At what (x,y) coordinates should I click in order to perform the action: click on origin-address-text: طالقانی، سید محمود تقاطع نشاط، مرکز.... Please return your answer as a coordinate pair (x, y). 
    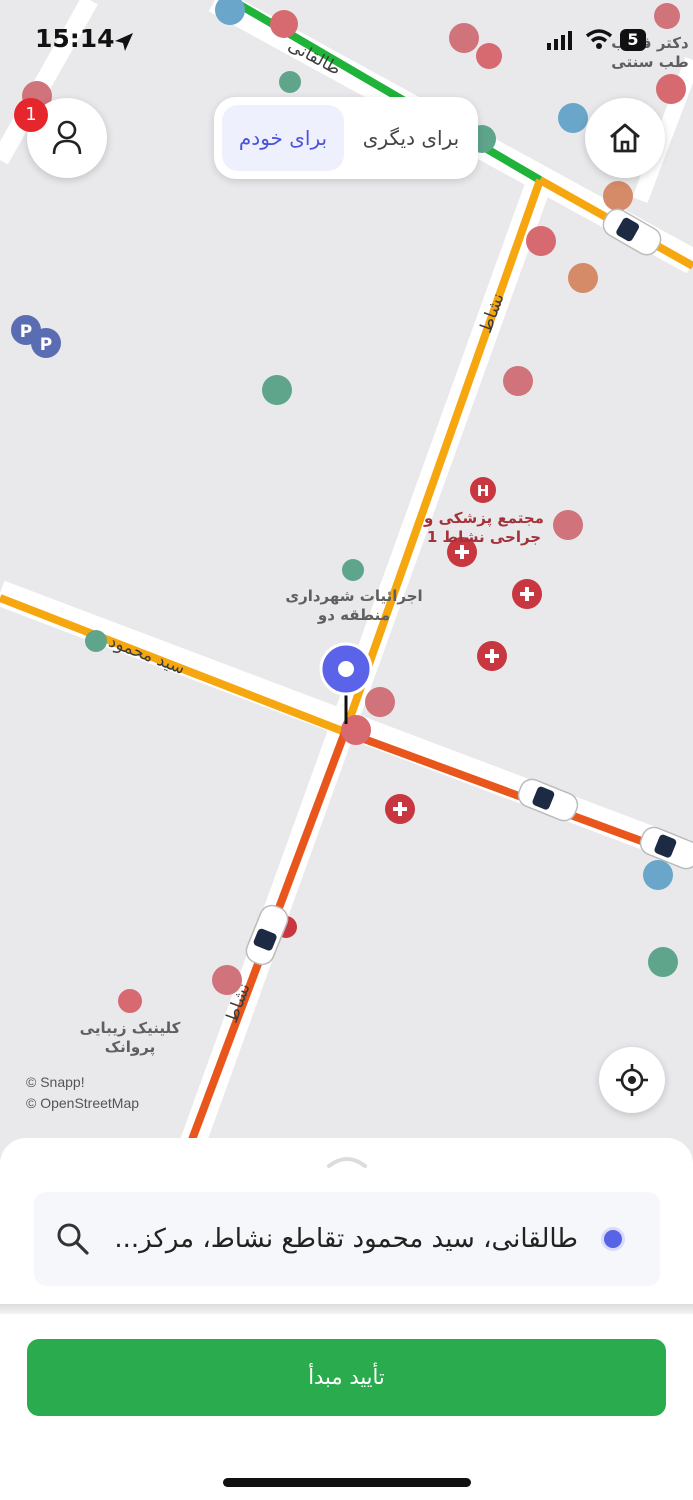
    Looking at the image, I should click on (346, 1239).